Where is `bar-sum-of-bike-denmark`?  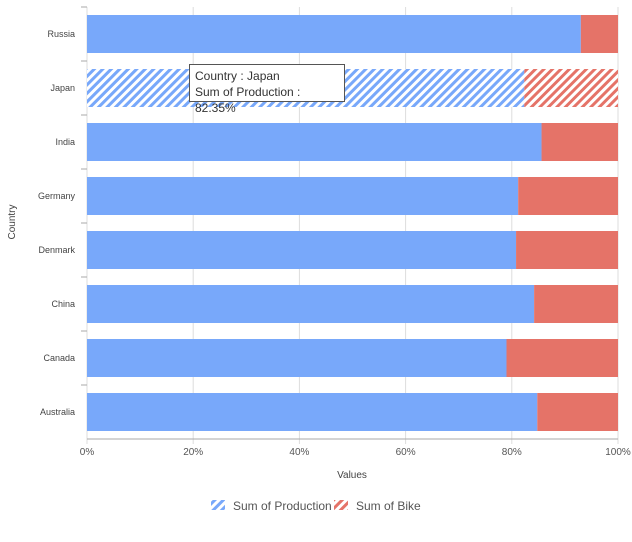
bar-sum-of-bike-denmark is located at coordinates (567, 250).